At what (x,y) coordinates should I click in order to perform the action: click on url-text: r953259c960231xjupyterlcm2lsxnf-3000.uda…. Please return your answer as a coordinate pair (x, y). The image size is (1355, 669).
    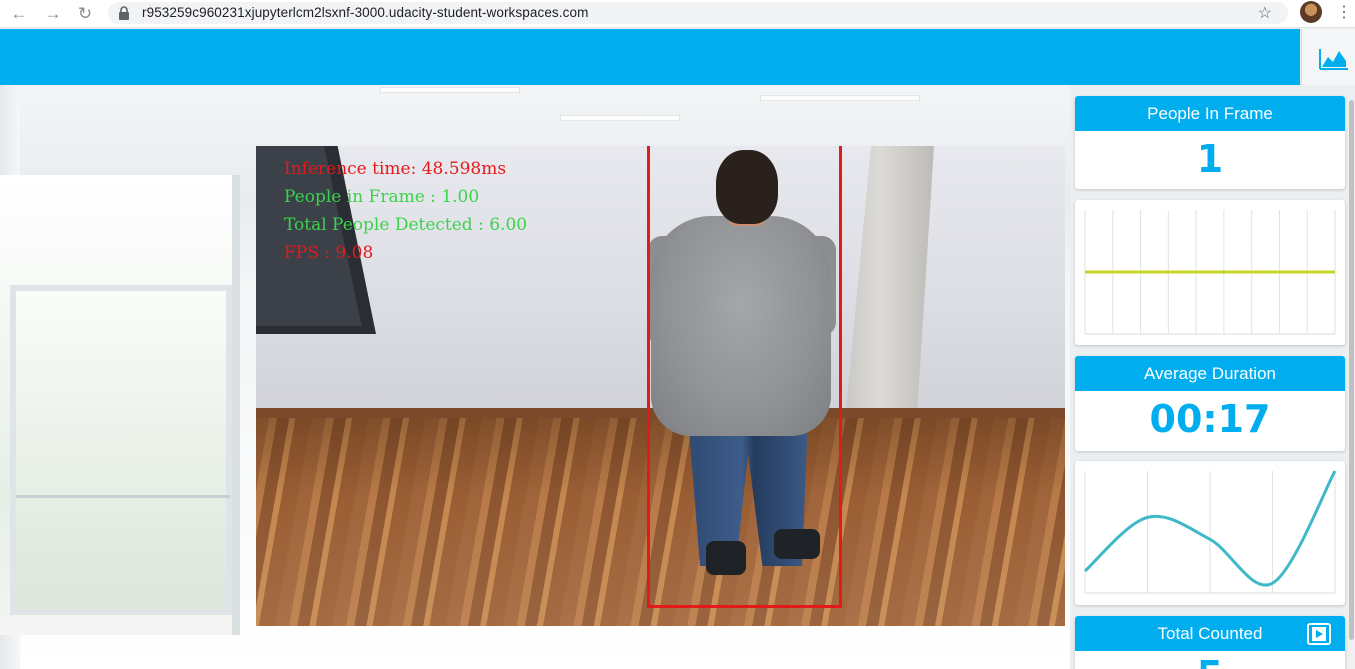
    Looking at the image, I should click on (365, 12).